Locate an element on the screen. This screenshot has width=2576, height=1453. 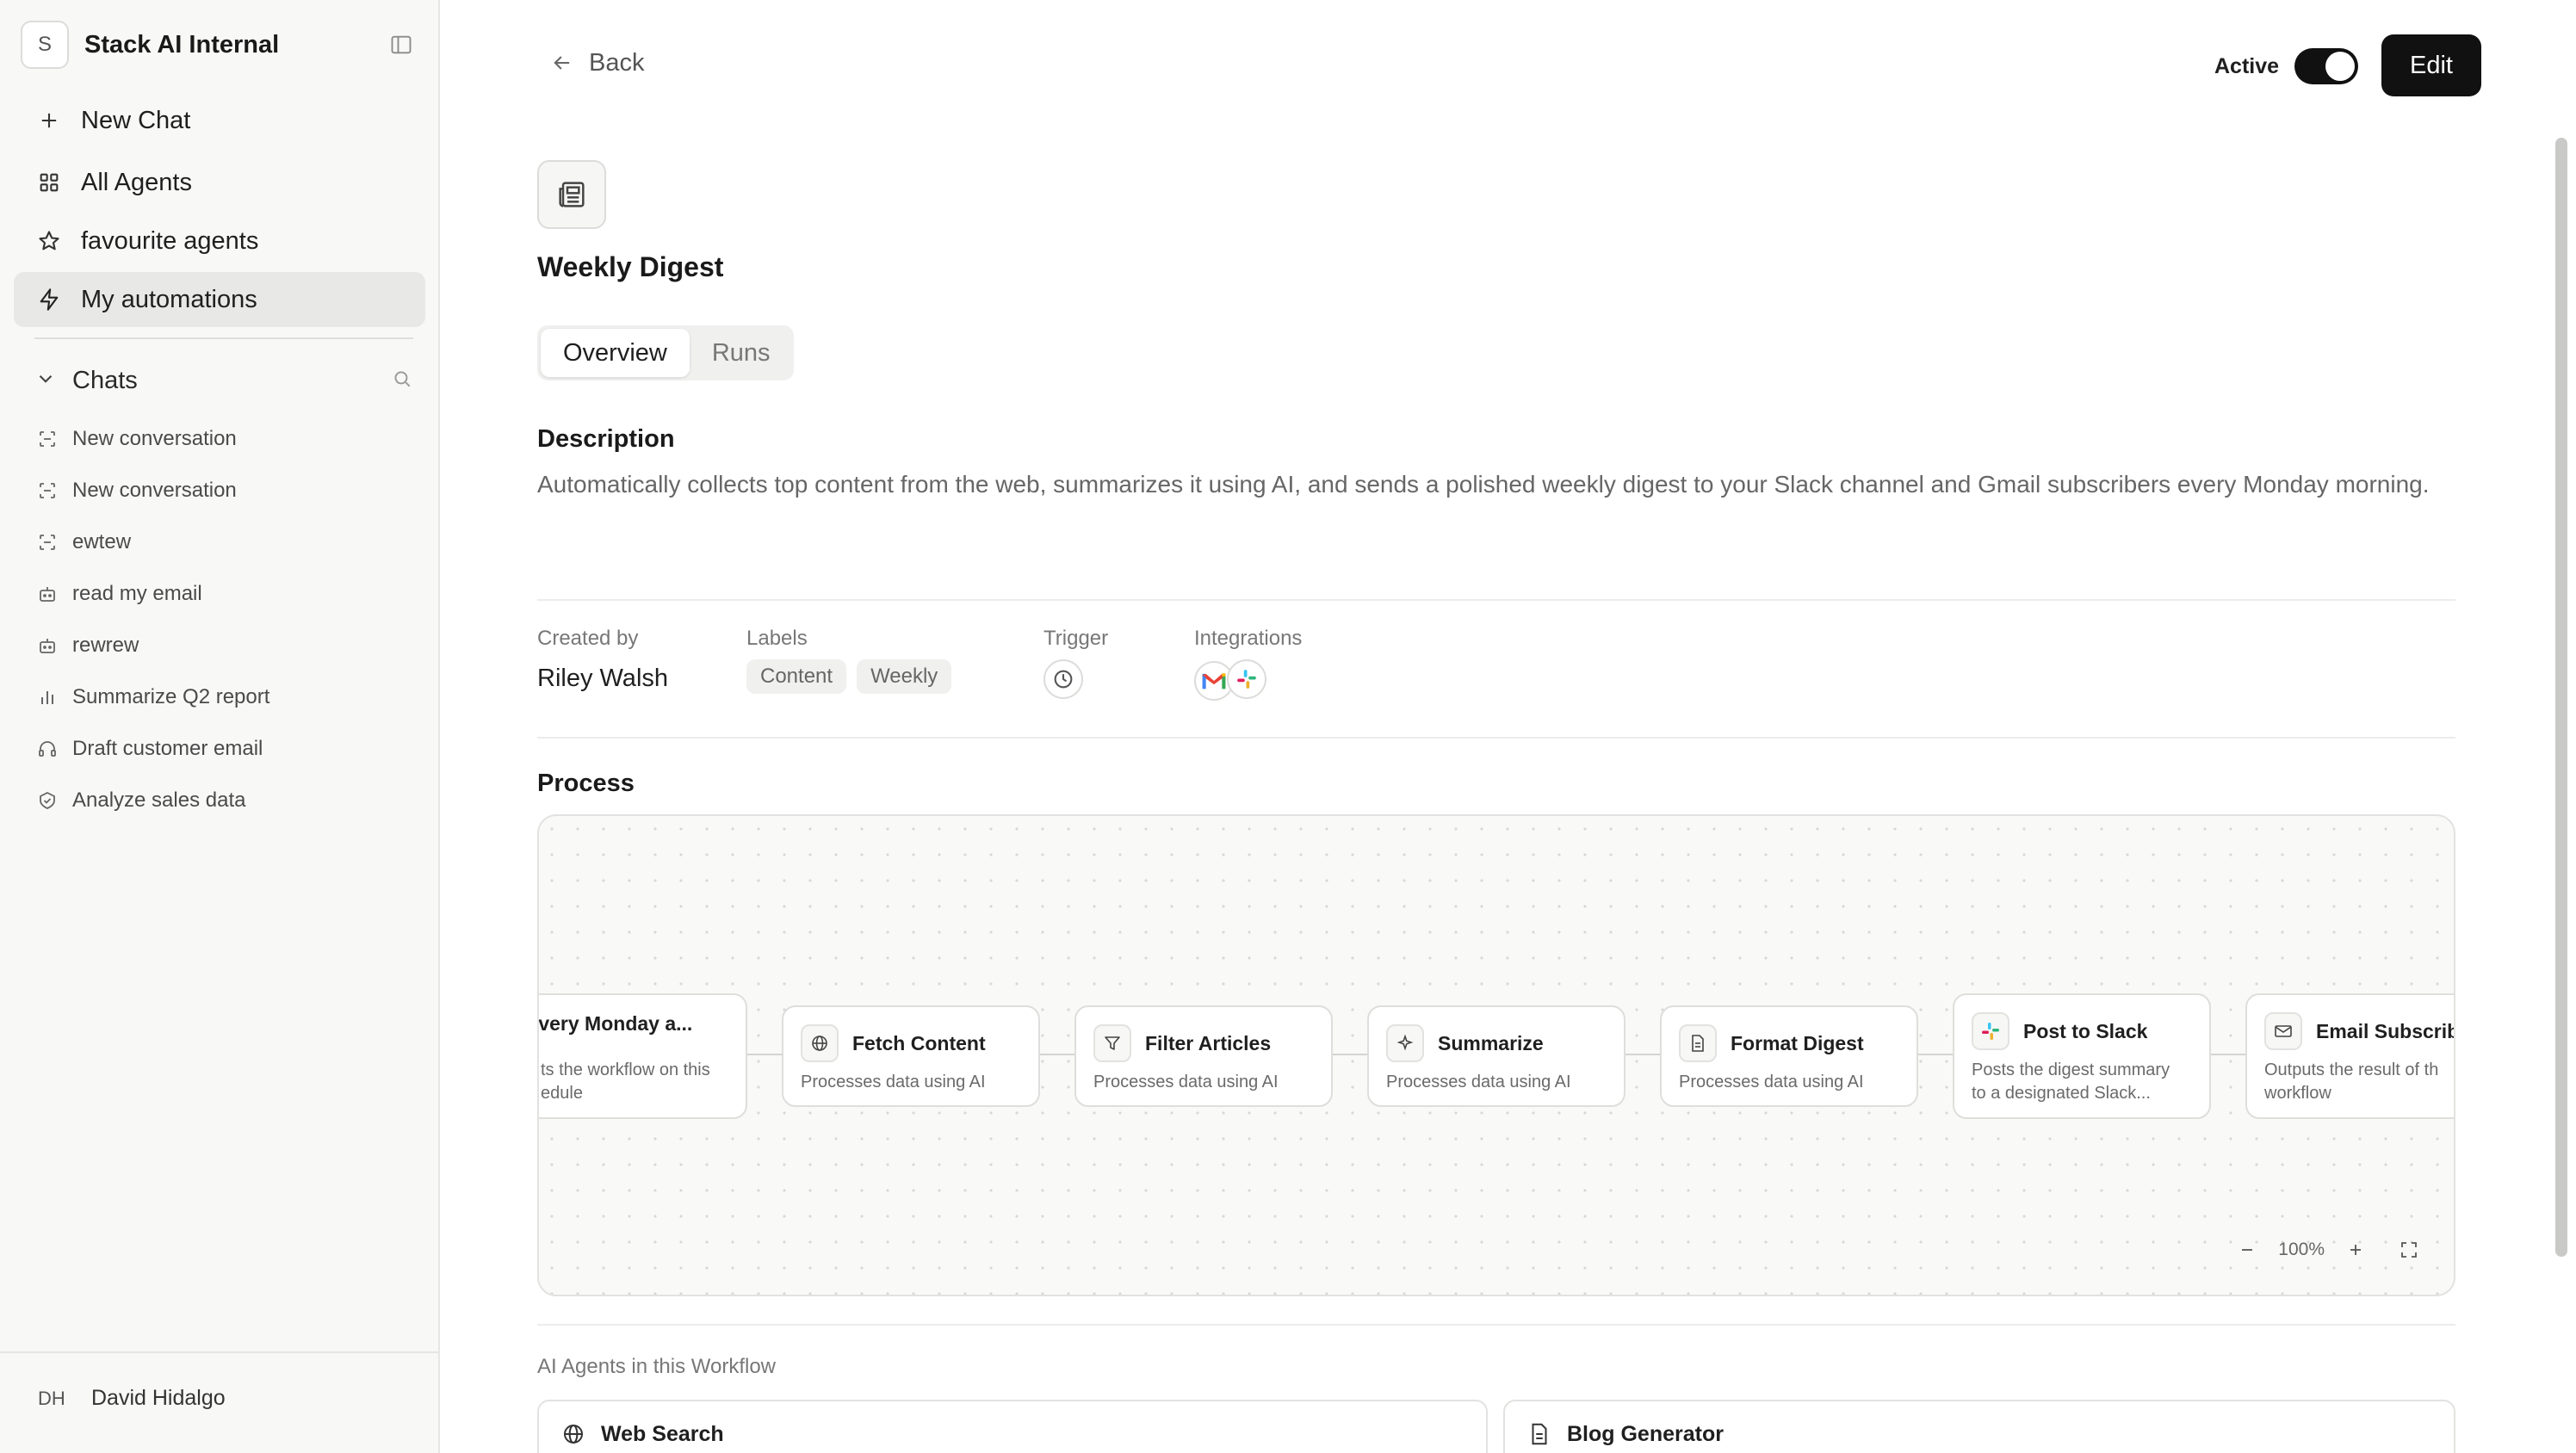
zoom-controls: 100% is located at coordinates (2328, 1250).